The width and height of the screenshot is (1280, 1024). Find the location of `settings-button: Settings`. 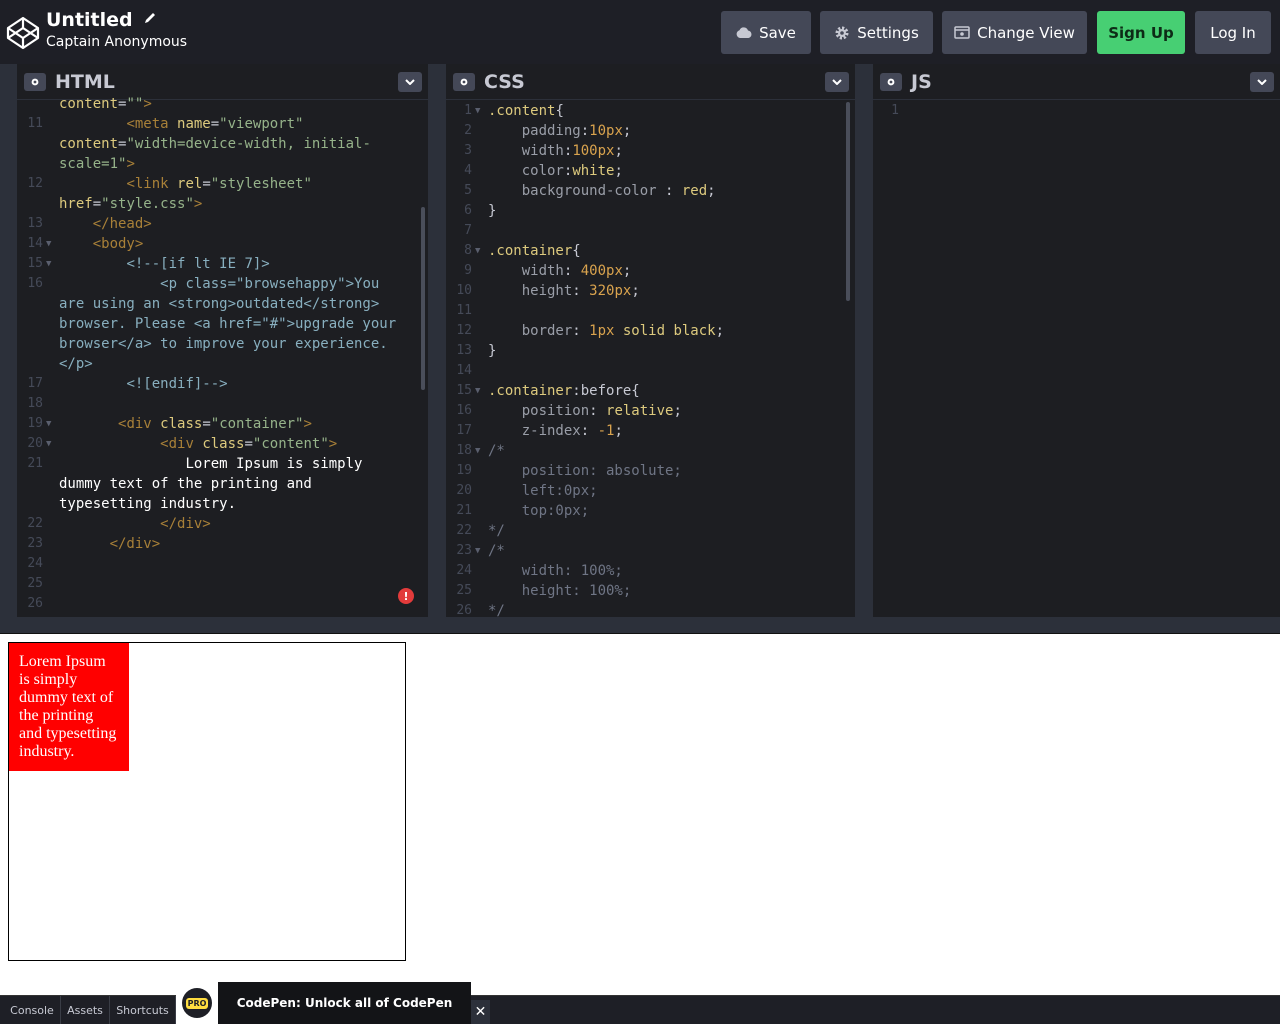

settings-button: Settings is located at coordinates (876, 32).